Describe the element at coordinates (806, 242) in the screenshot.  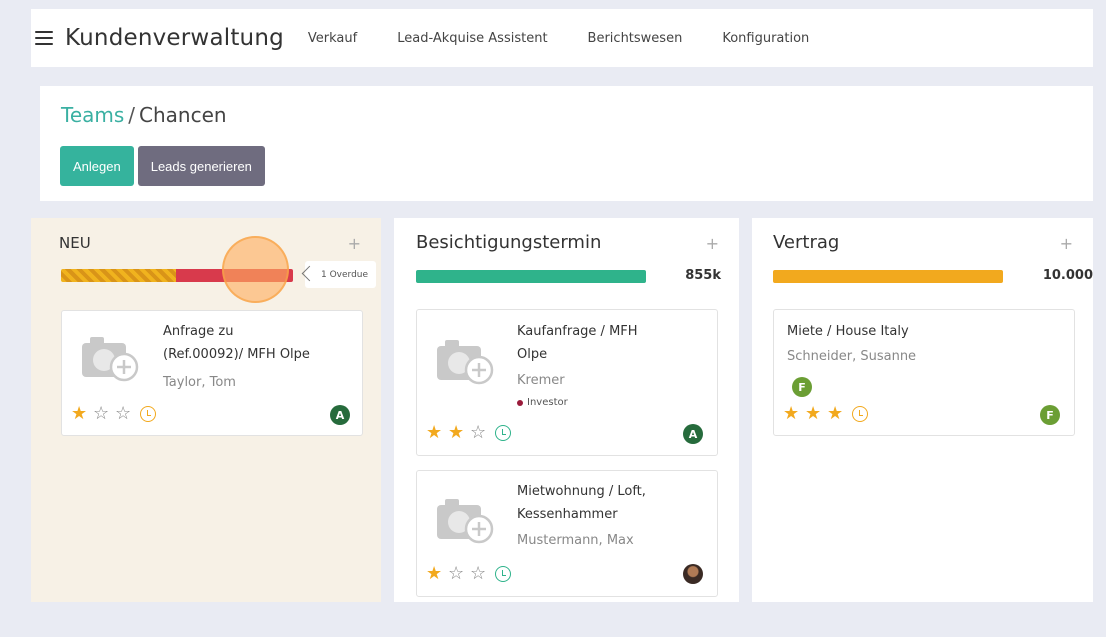
I see `column-title: Vertrag` at that location.